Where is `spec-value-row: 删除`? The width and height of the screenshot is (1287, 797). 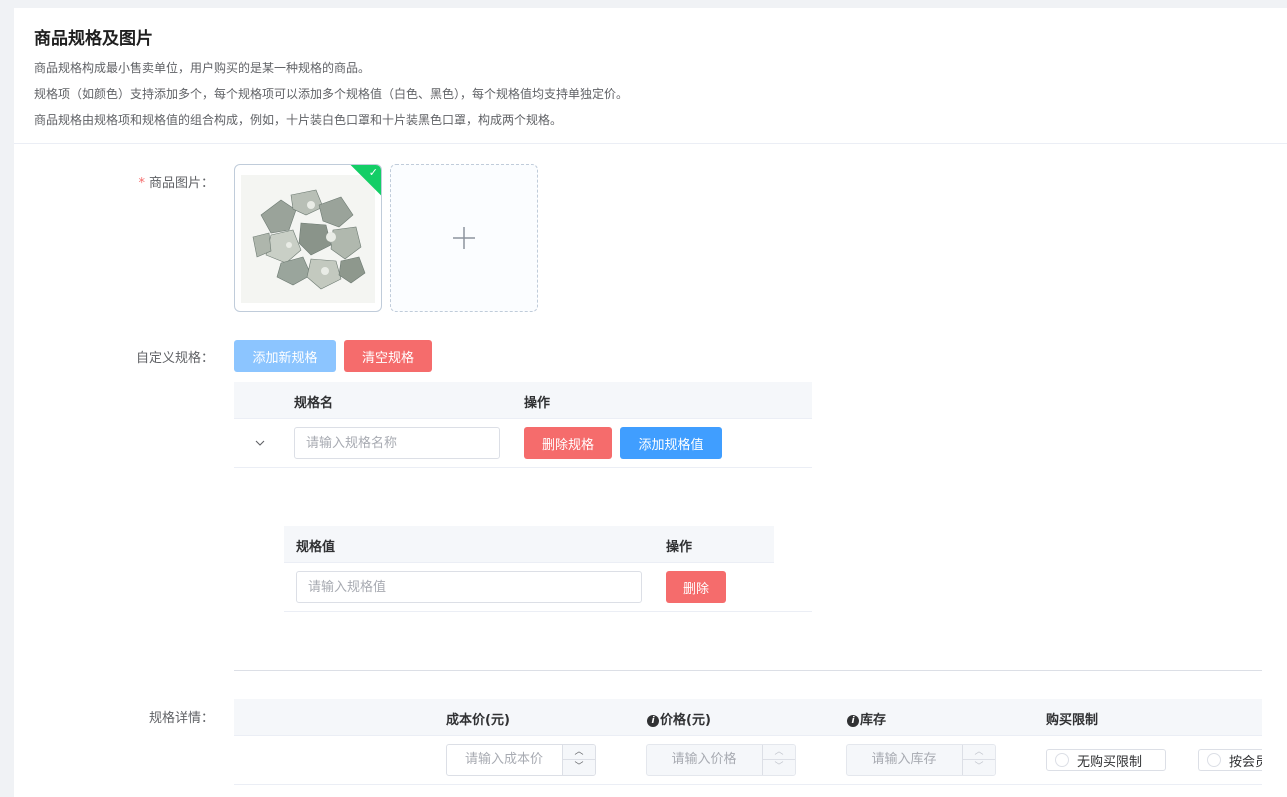 spec-value-row: 删除 is located at coordinates (548, 587).